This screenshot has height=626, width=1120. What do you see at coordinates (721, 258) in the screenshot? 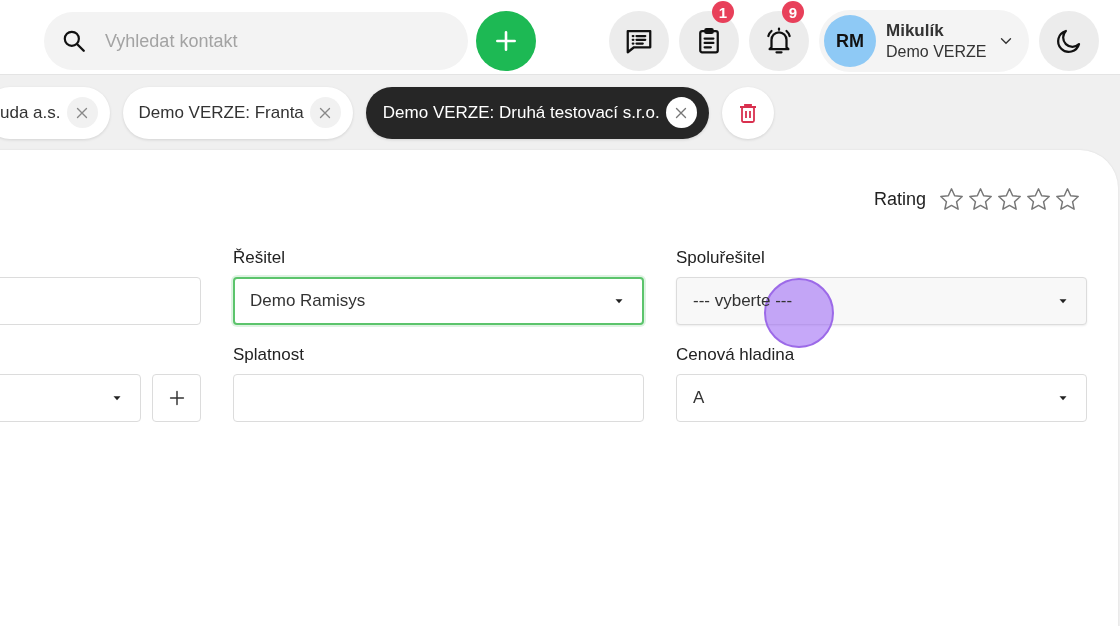
I see `field-label: Spoluřešitel` at bounding box center [721, 258].